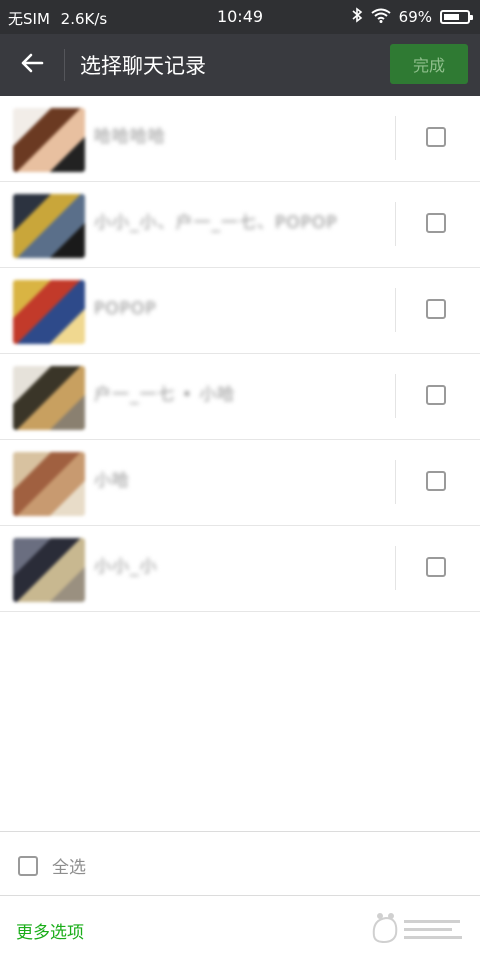  Describe the element at coordinates (69, 868) in the screenshot. I see `select-all-label: 全选` at that location.